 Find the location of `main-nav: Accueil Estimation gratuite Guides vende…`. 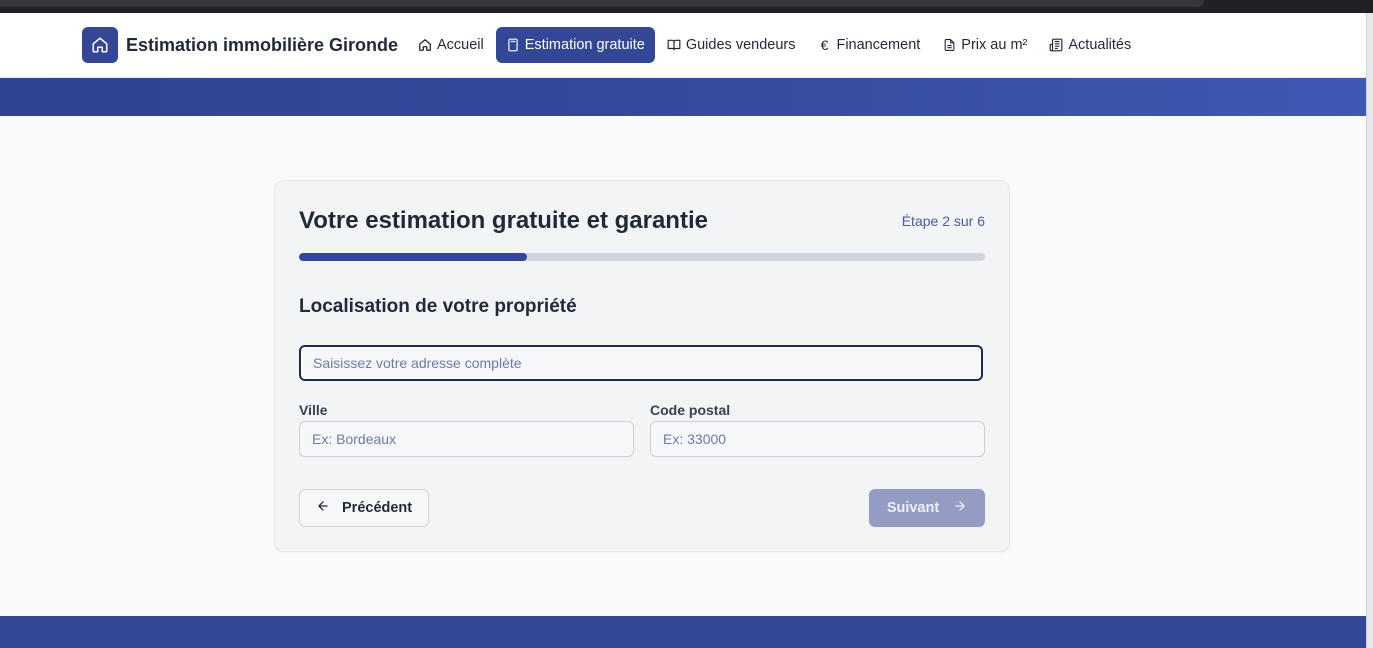

main-nav: Accueil Estimation gratuite Guides vende… is located at coordinates (774, 45).